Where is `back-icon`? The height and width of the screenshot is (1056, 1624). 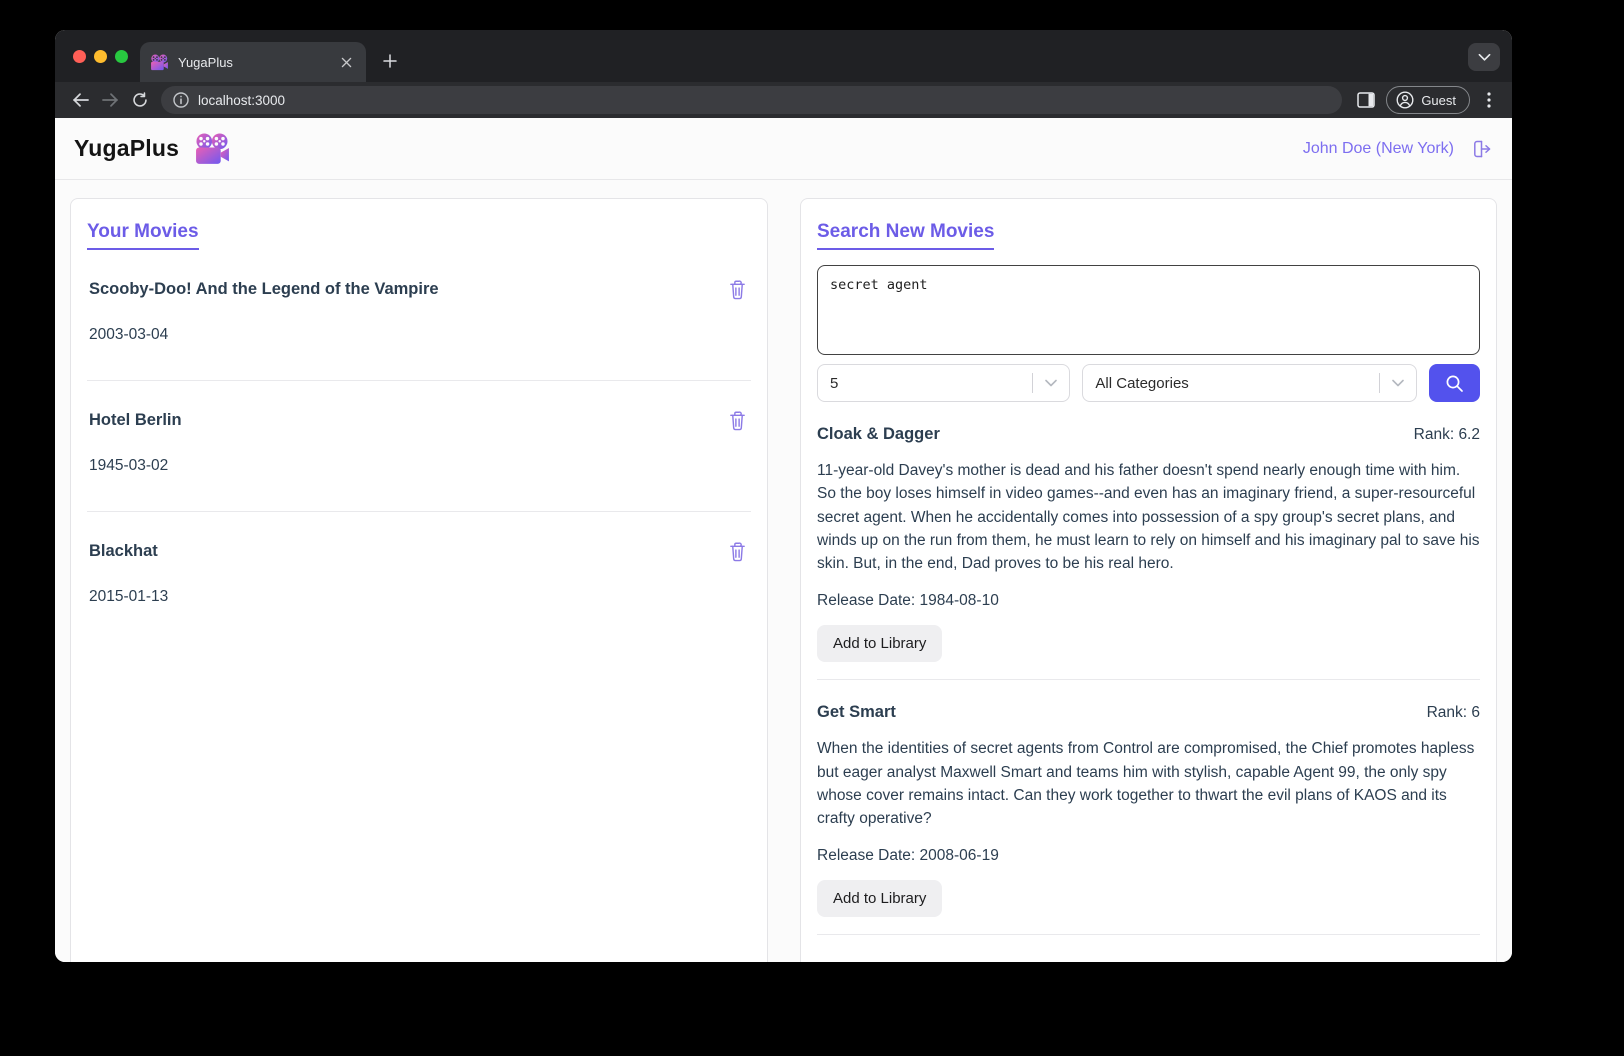
back-icon is located at coordinates (80, 100).